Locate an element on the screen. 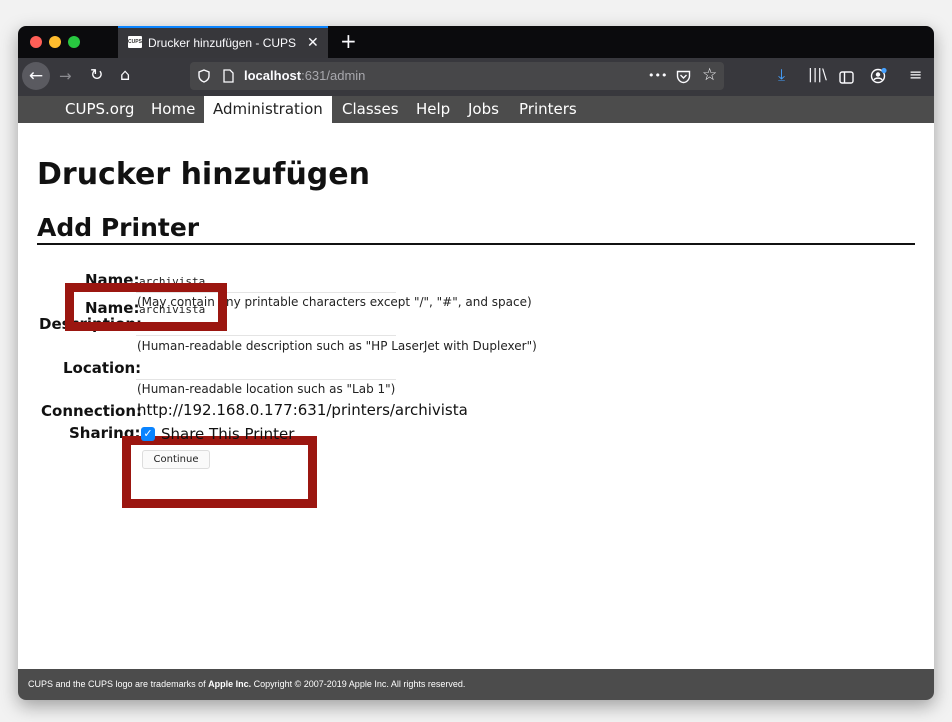 The width and height of the screenshot is (952, 722). name-input-value: archivista is located at coordinates (177, 310).